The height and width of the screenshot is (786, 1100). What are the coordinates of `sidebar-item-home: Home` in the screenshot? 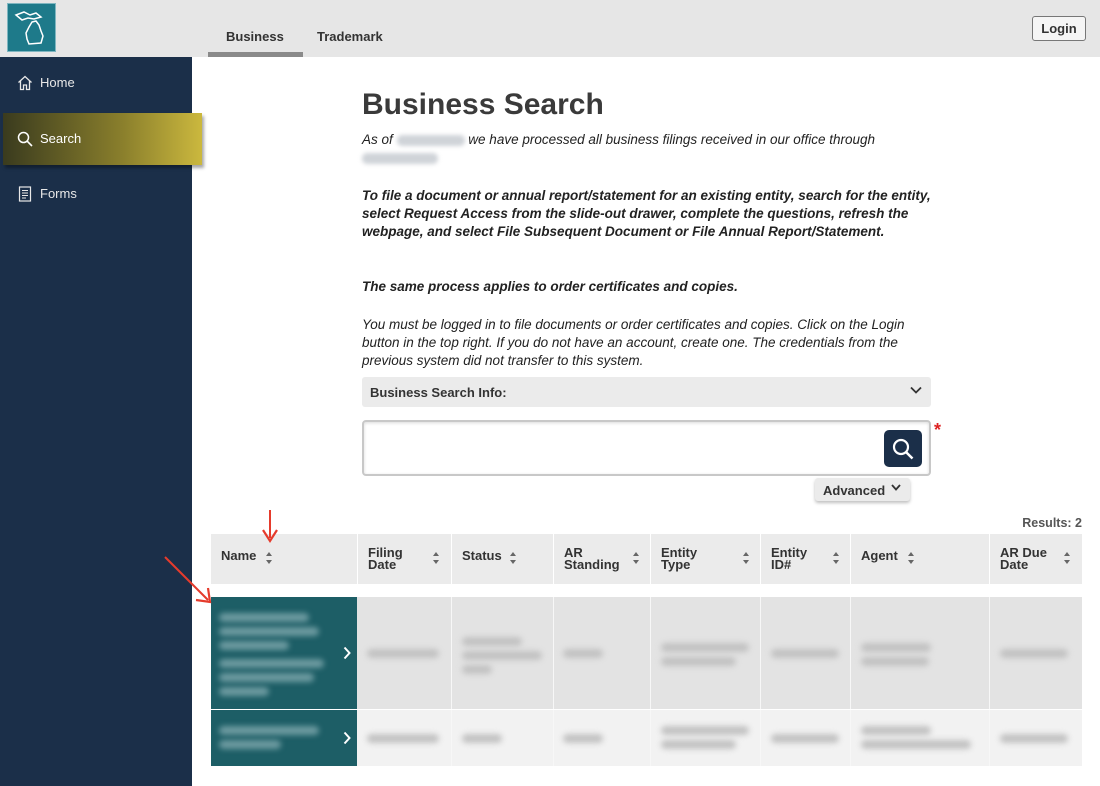 It's located at (96, 83).